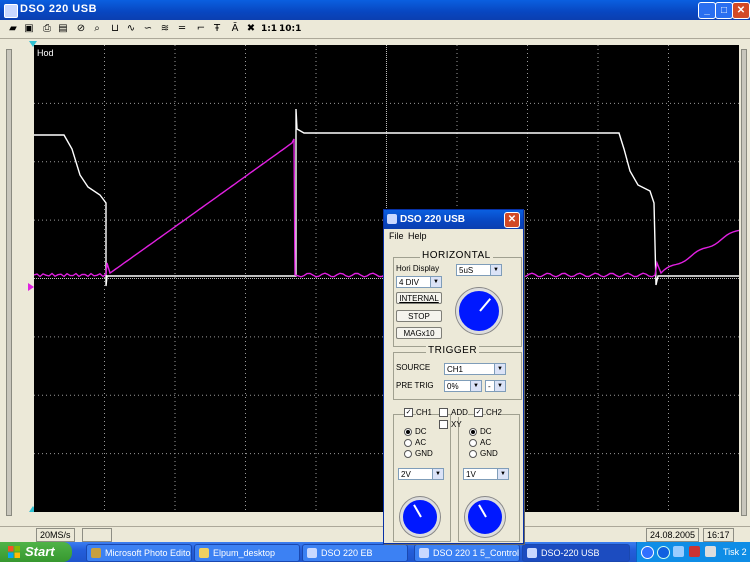  Describe the element at coordinates (97, 29) in the screenshot. I see `zoom-icon: ⌕` at that location.